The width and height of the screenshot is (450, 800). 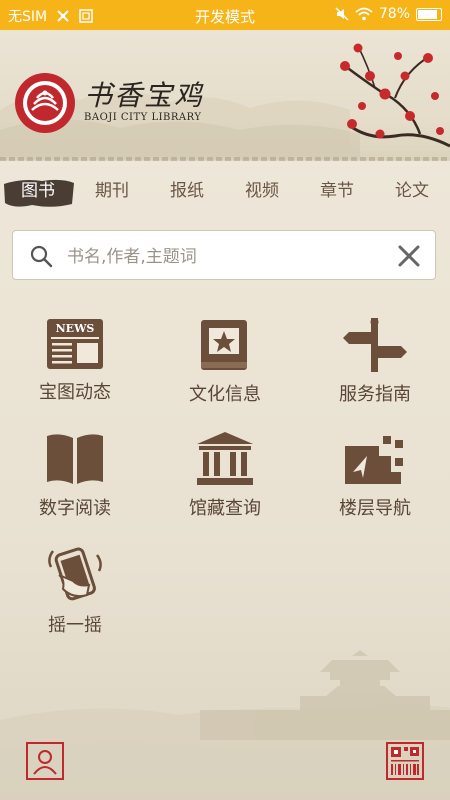 What do you see at coordinates (187, 192) in the screenshot?
I see `tab-newspapers: 报纸` at bounding box center [187, 192].